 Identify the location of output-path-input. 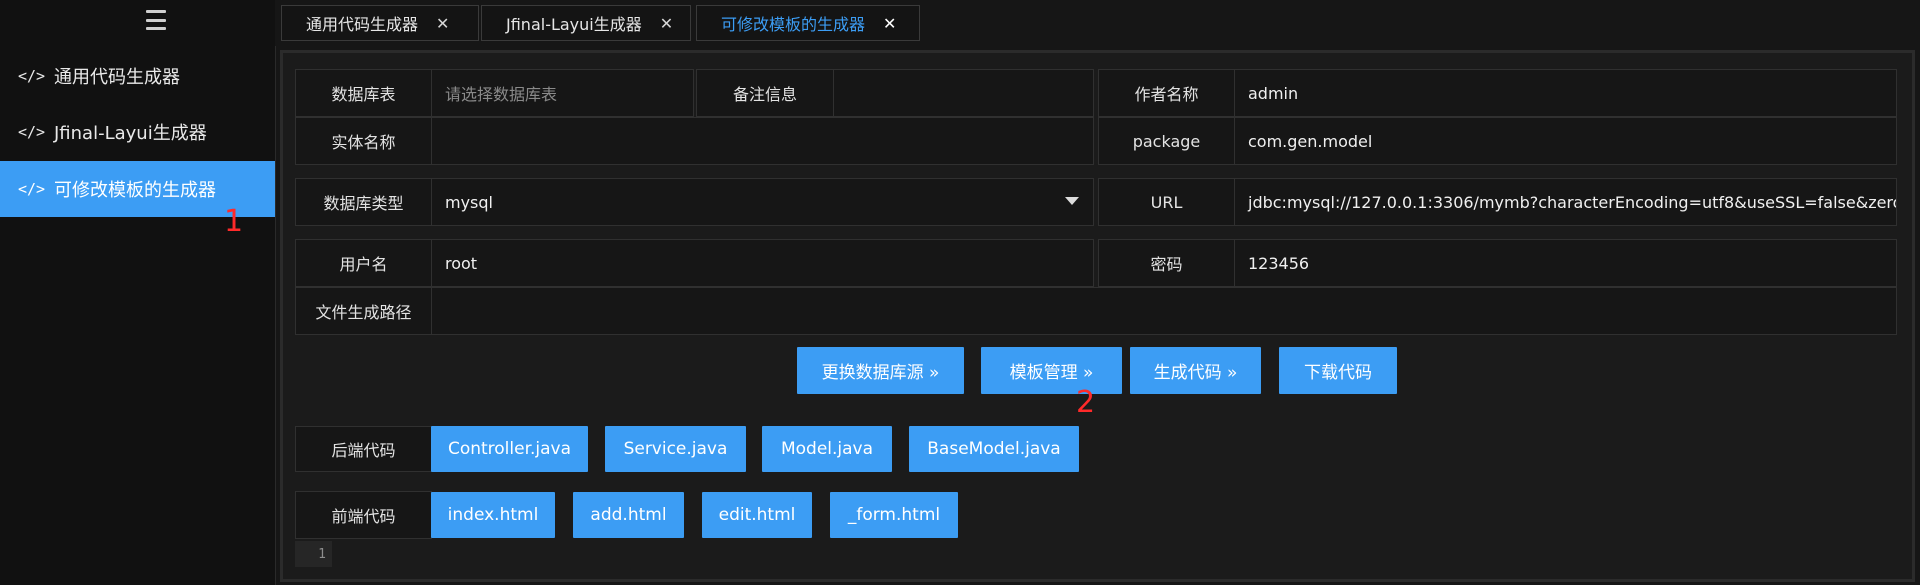
(1164, 311).